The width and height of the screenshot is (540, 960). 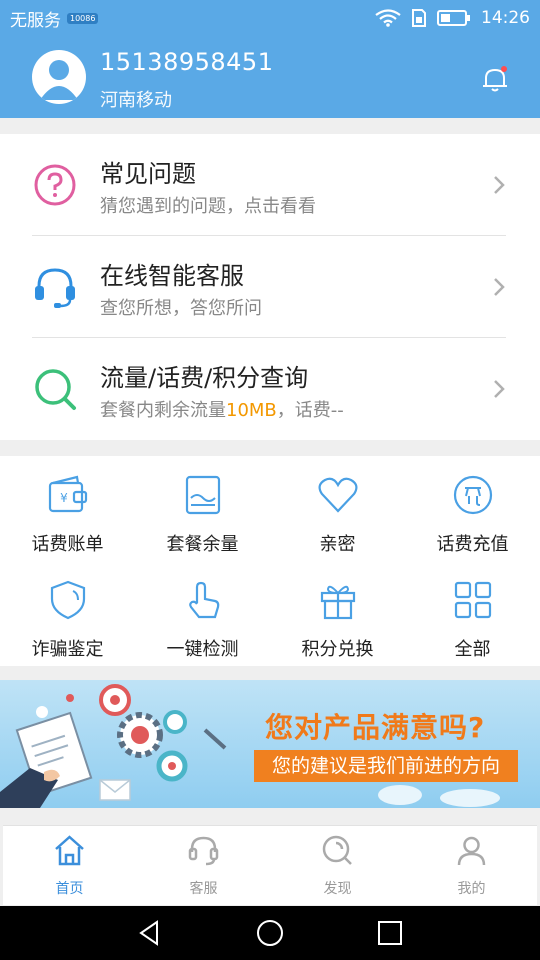 What do you see at coordinates (150, 933) in the screenshot?
I see `back-icon` at bounding box center [150, 933].